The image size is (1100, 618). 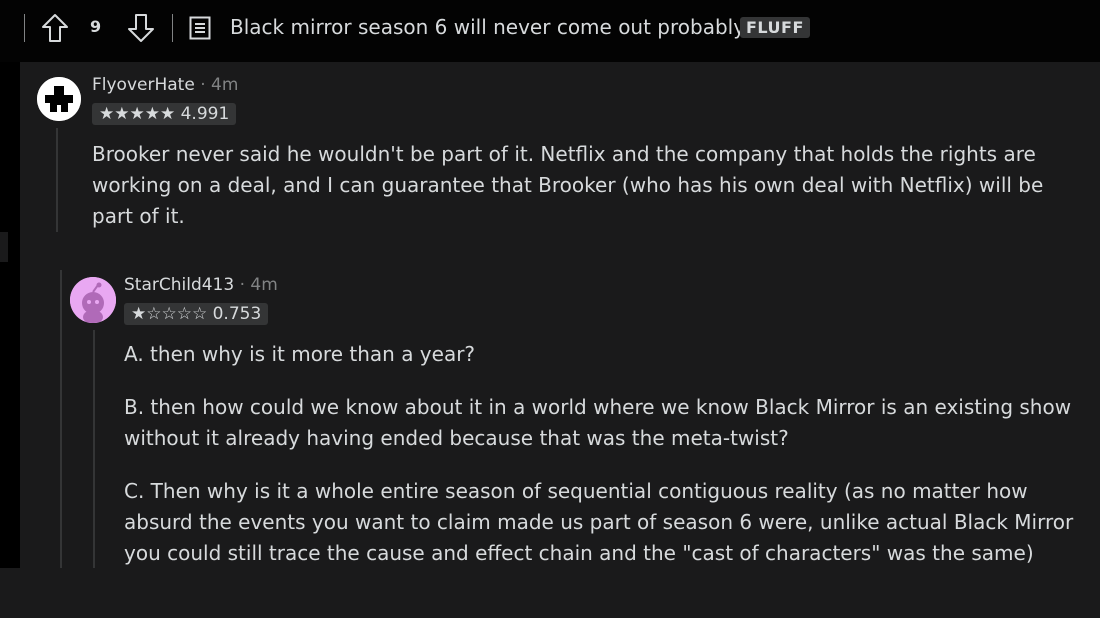 What do you see at coordinates (179, 285) in the screenshot?
I see `username: StarChild413` at bounding box center [179, 285].